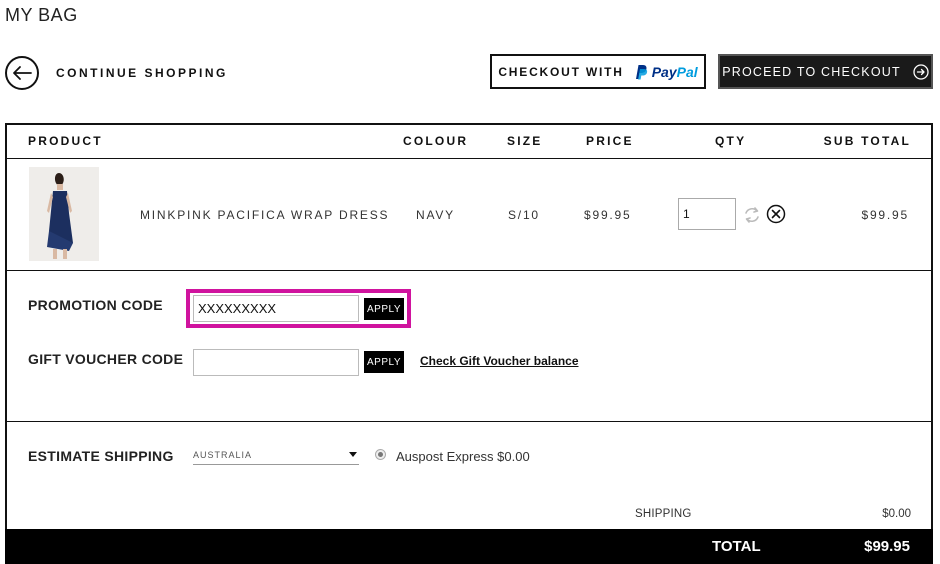  Describe the element at coordinates (223, 454) in the screenshot. I see `country-select-value: AUSTRALIA` at that location.